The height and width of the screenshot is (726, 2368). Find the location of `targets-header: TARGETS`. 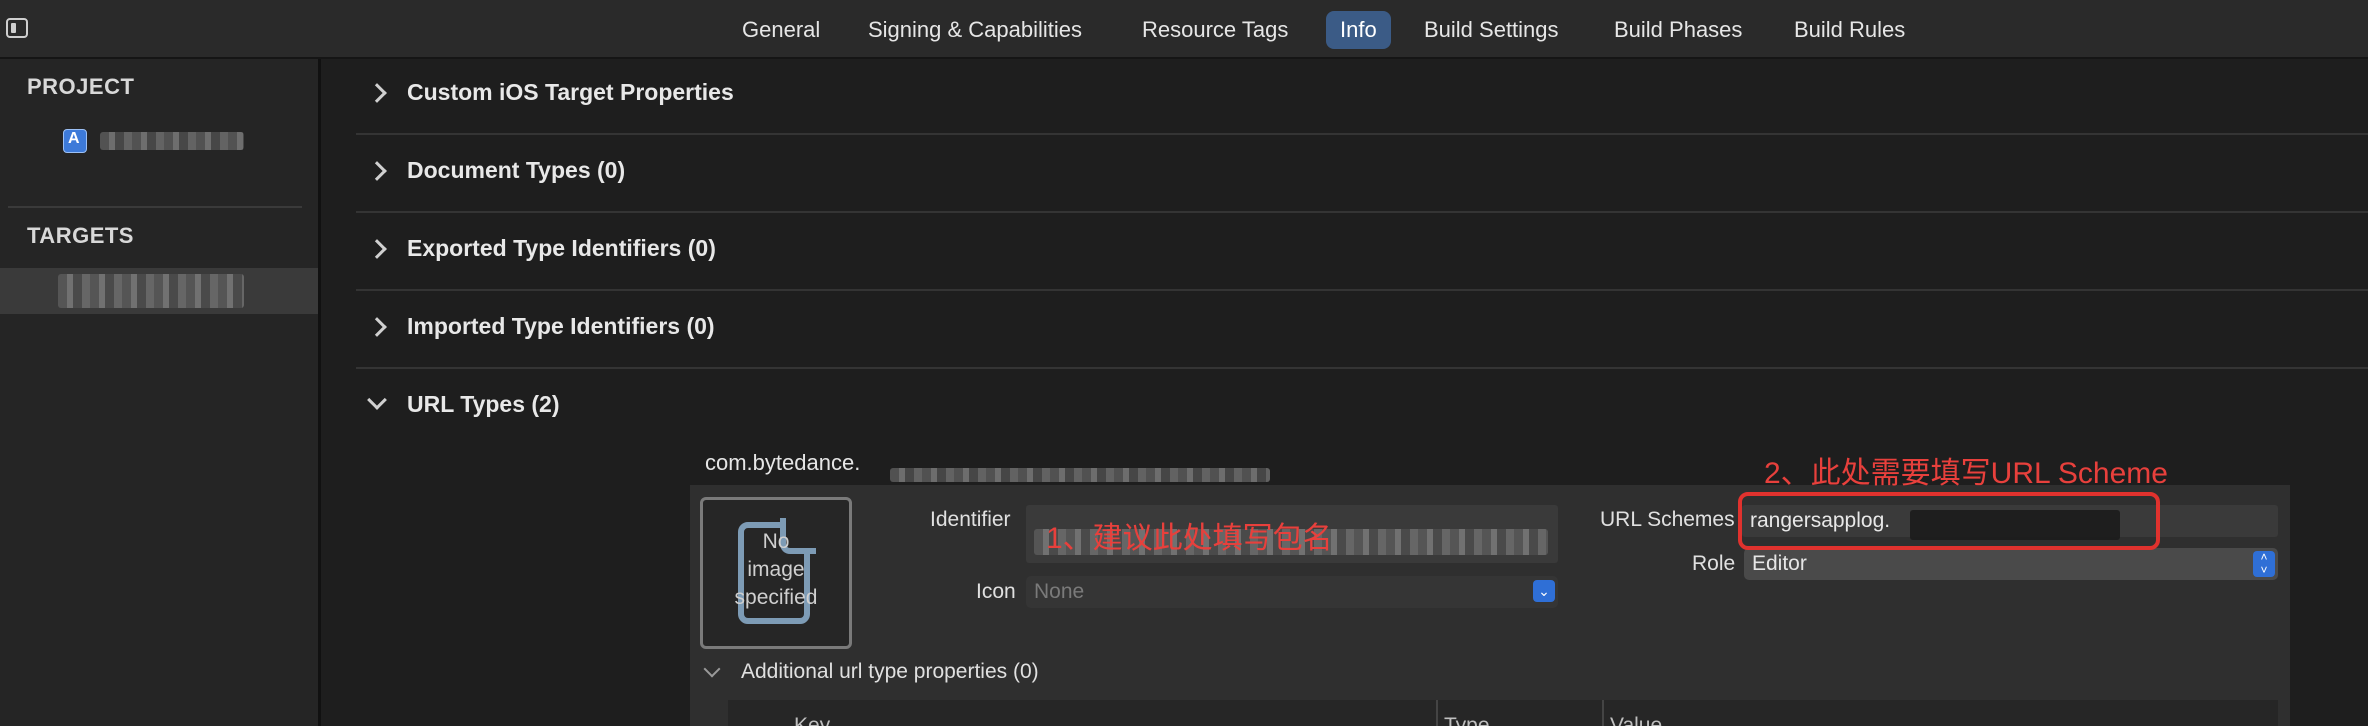

targets-header: TARGETS is located at coordinates (80, 235).